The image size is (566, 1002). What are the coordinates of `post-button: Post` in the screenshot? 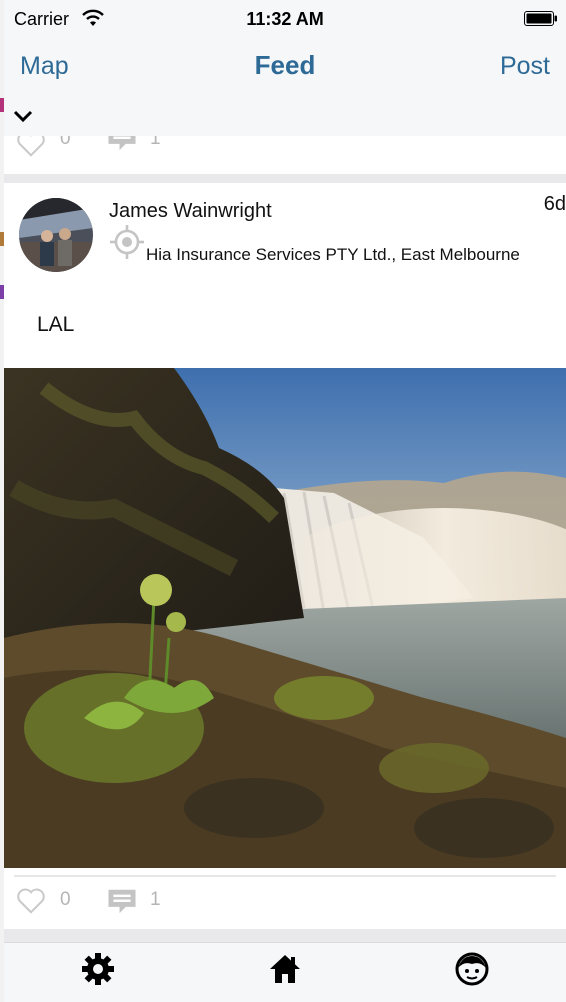 It's located at (525, 66).